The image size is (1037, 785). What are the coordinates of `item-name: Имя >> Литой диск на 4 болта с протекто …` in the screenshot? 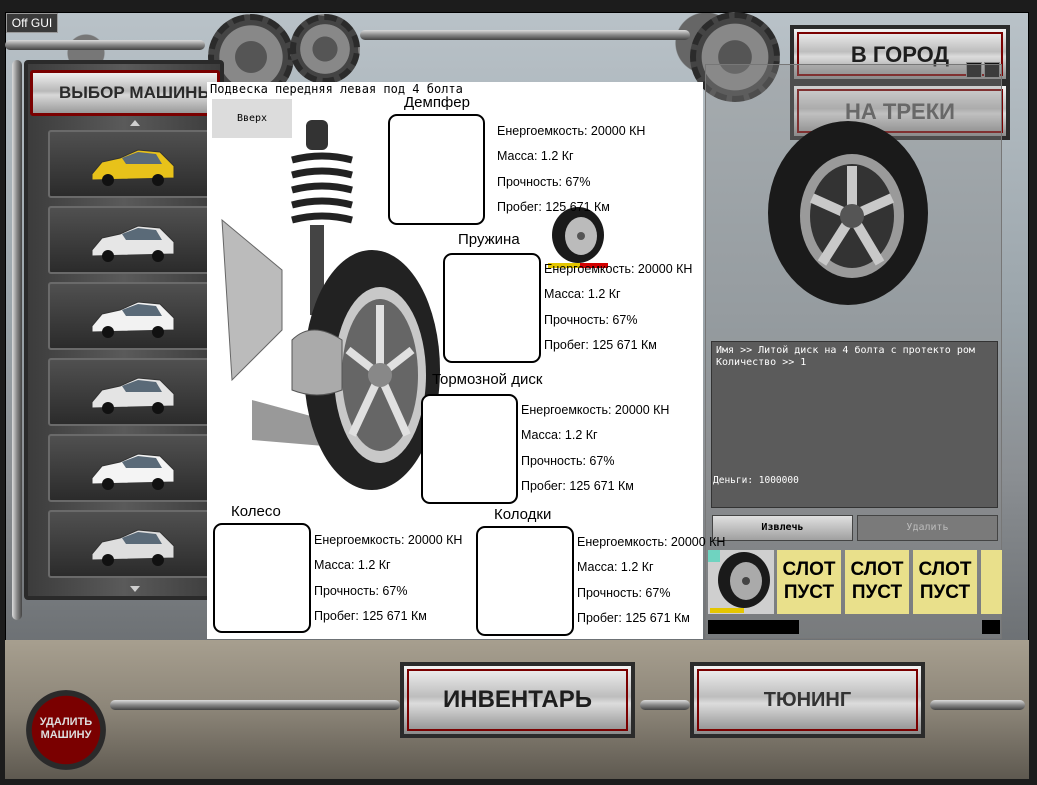 It's located at (845, 350).